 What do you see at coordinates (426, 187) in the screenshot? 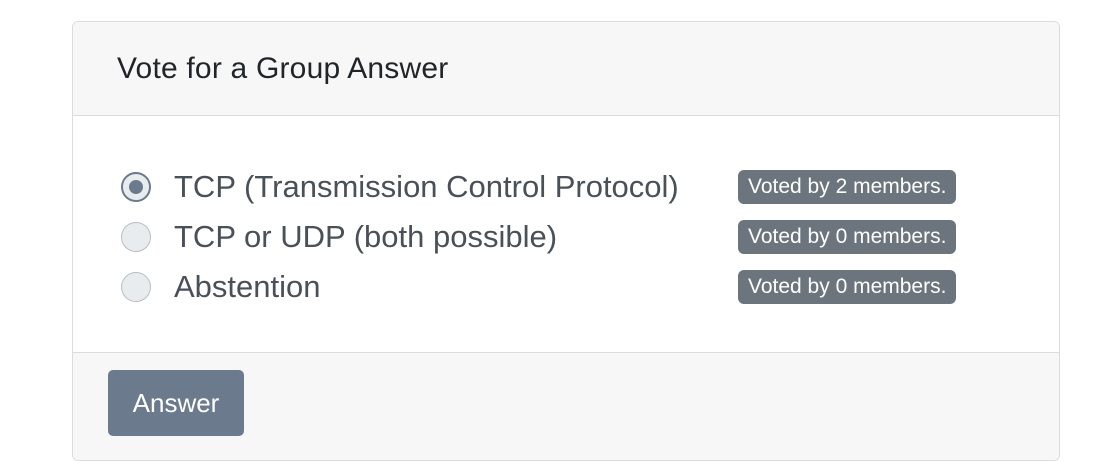
I see `option-label: TCP (Transmission Control Protocol)` at bounding box center [426, 187].